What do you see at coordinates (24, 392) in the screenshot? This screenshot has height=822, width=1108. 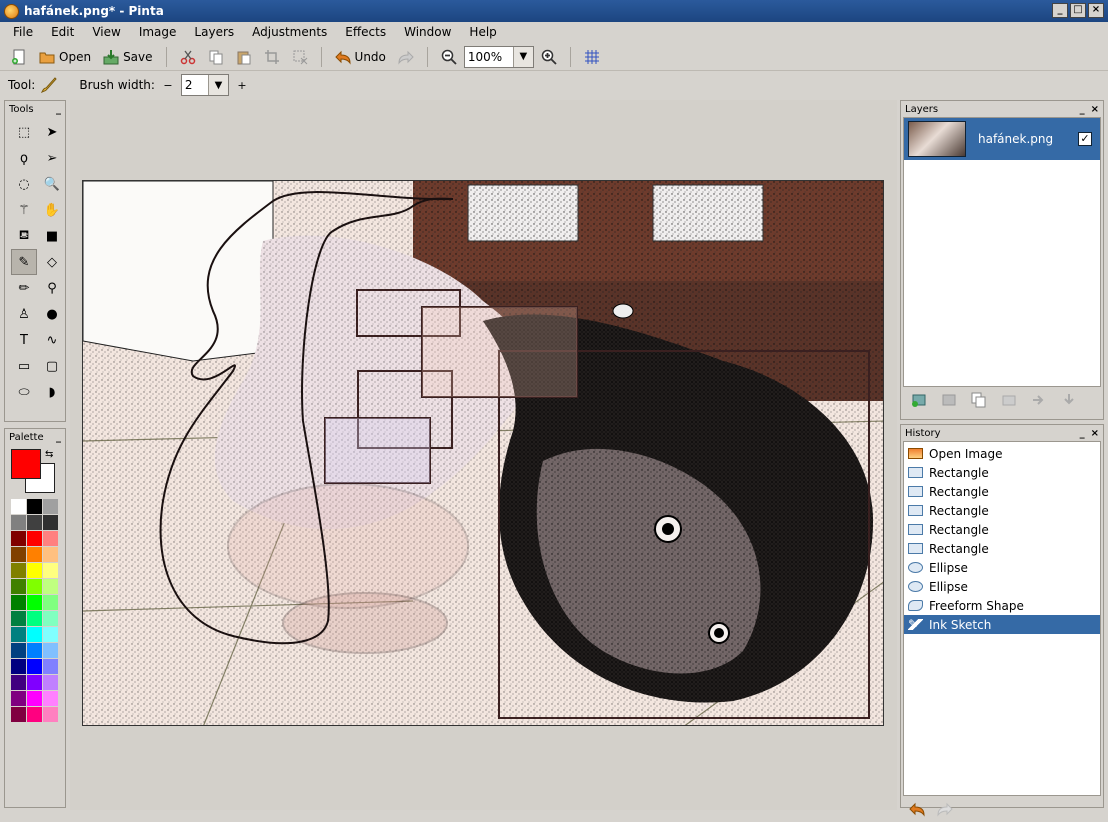 I see `ellipse-icon: ⬭` at bounding box center [24, 392].